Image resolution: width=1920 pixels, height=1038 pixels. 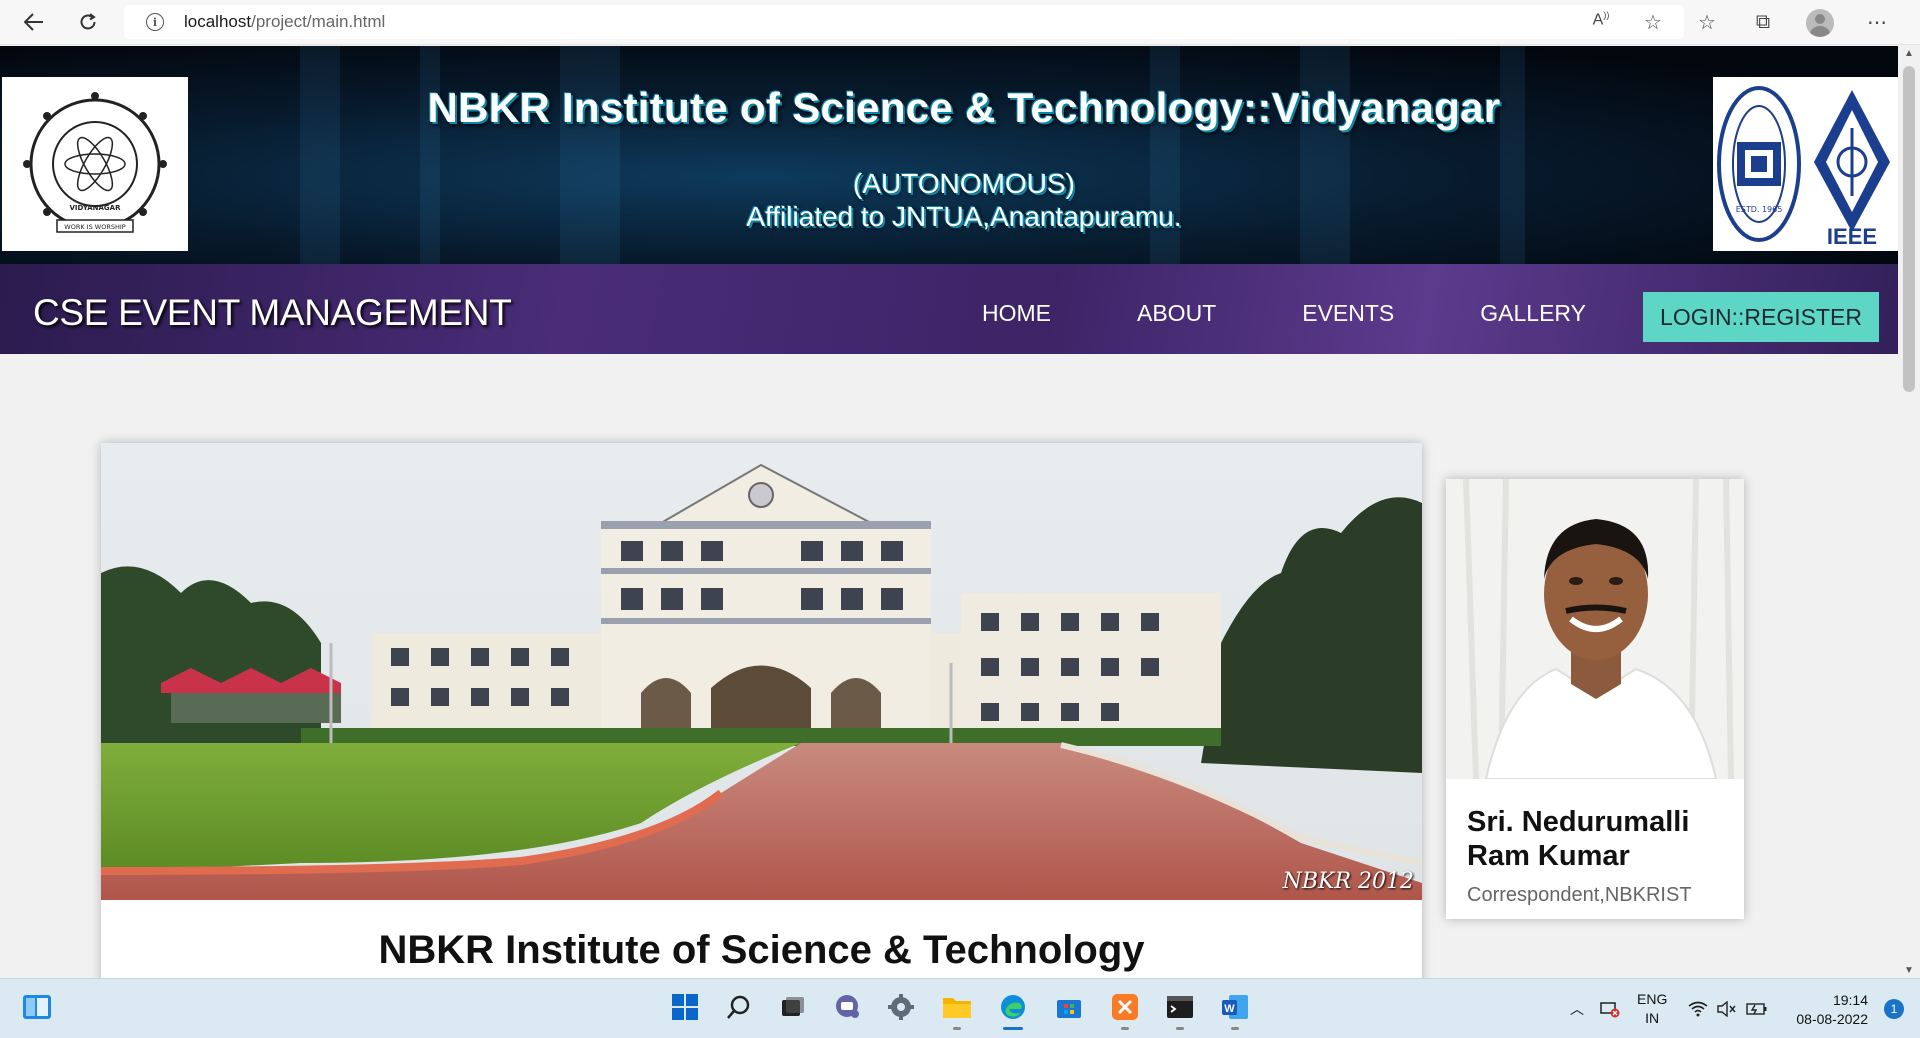 I want to click on favorite-star-icon: ☆, so click(x=1653, y=22).